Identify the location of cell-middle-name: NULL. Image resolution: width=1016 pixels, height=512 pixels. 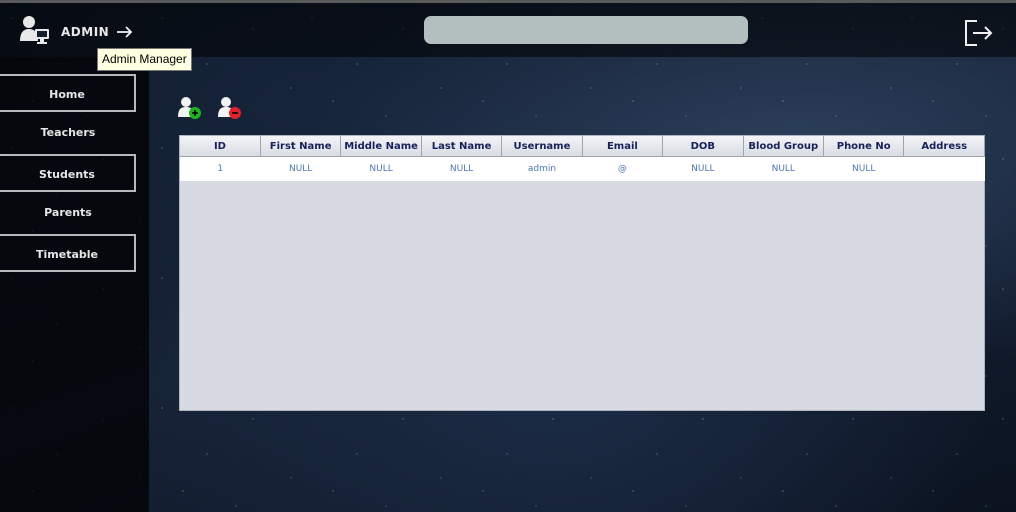
(381, 168).